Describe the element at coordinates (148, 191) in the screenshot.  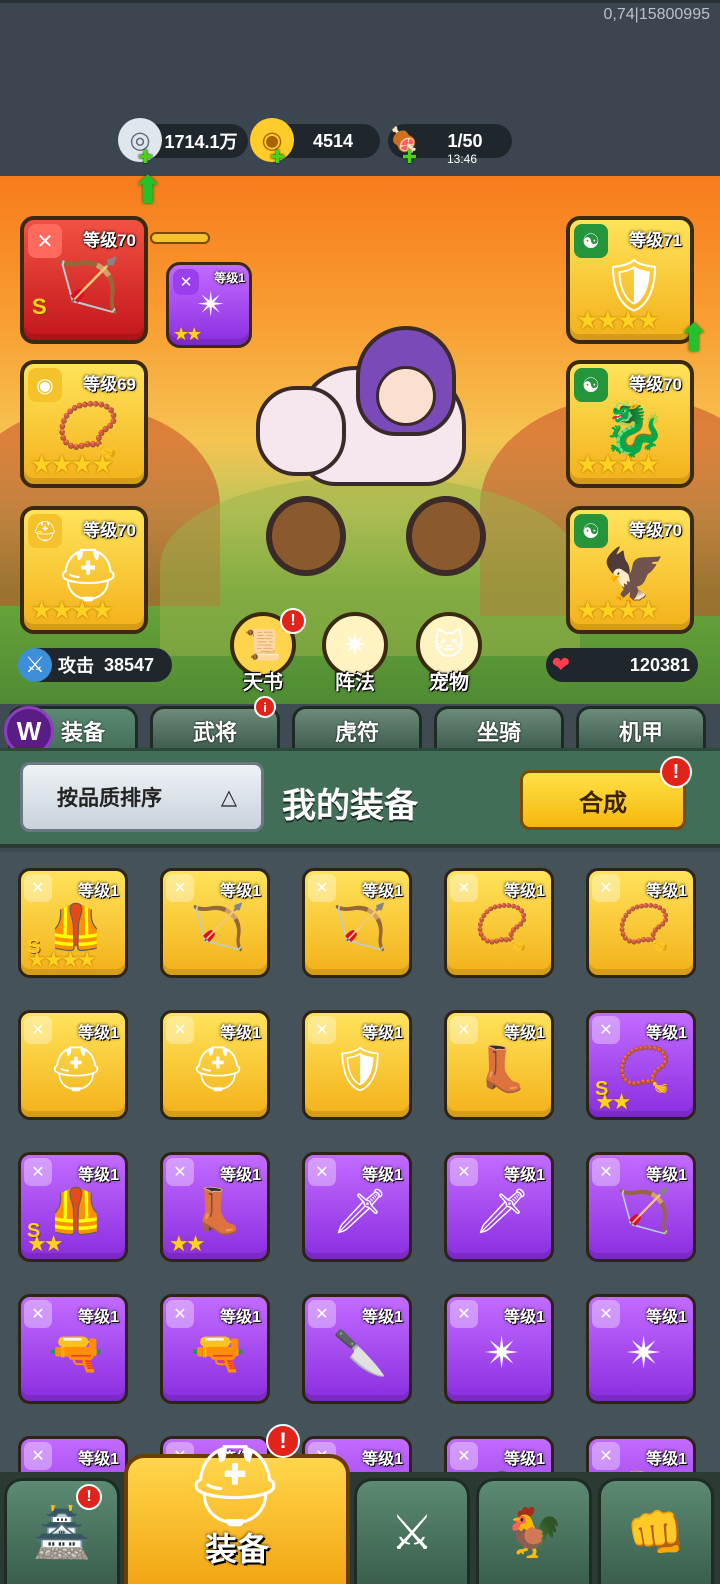
I see `upgrade-arrow-icon: ⬆` at that location.